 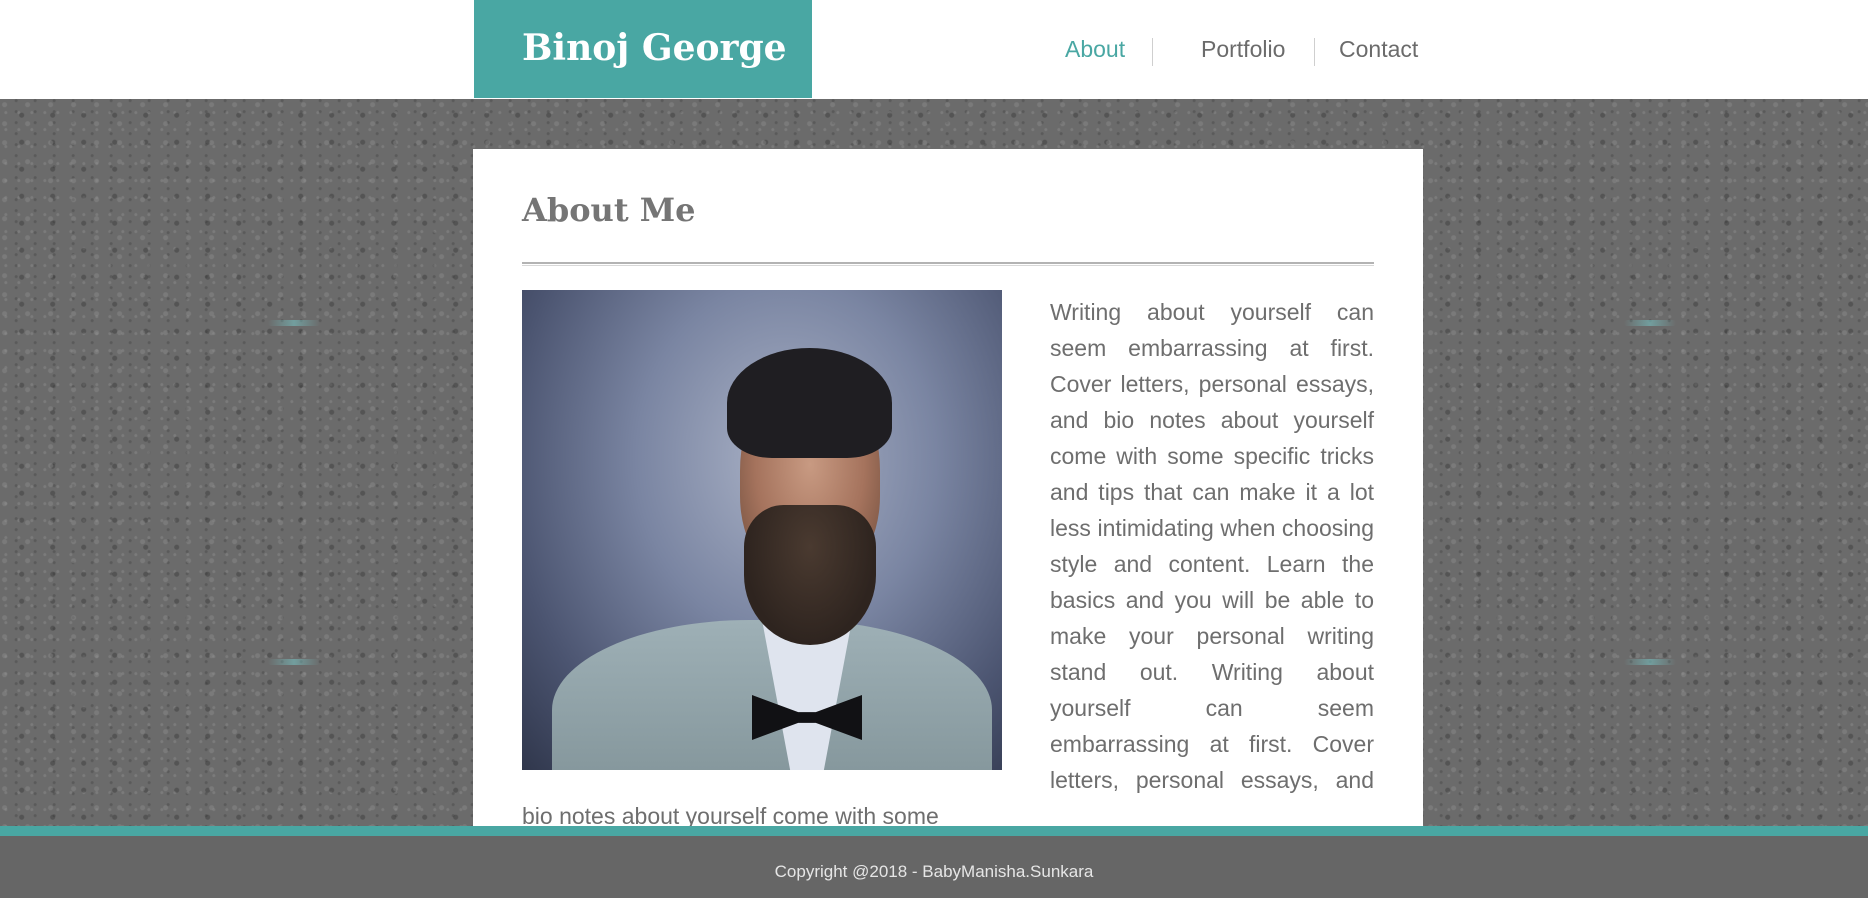 I want to click on nav-contact: Contact, so click(x=1378, y=49).